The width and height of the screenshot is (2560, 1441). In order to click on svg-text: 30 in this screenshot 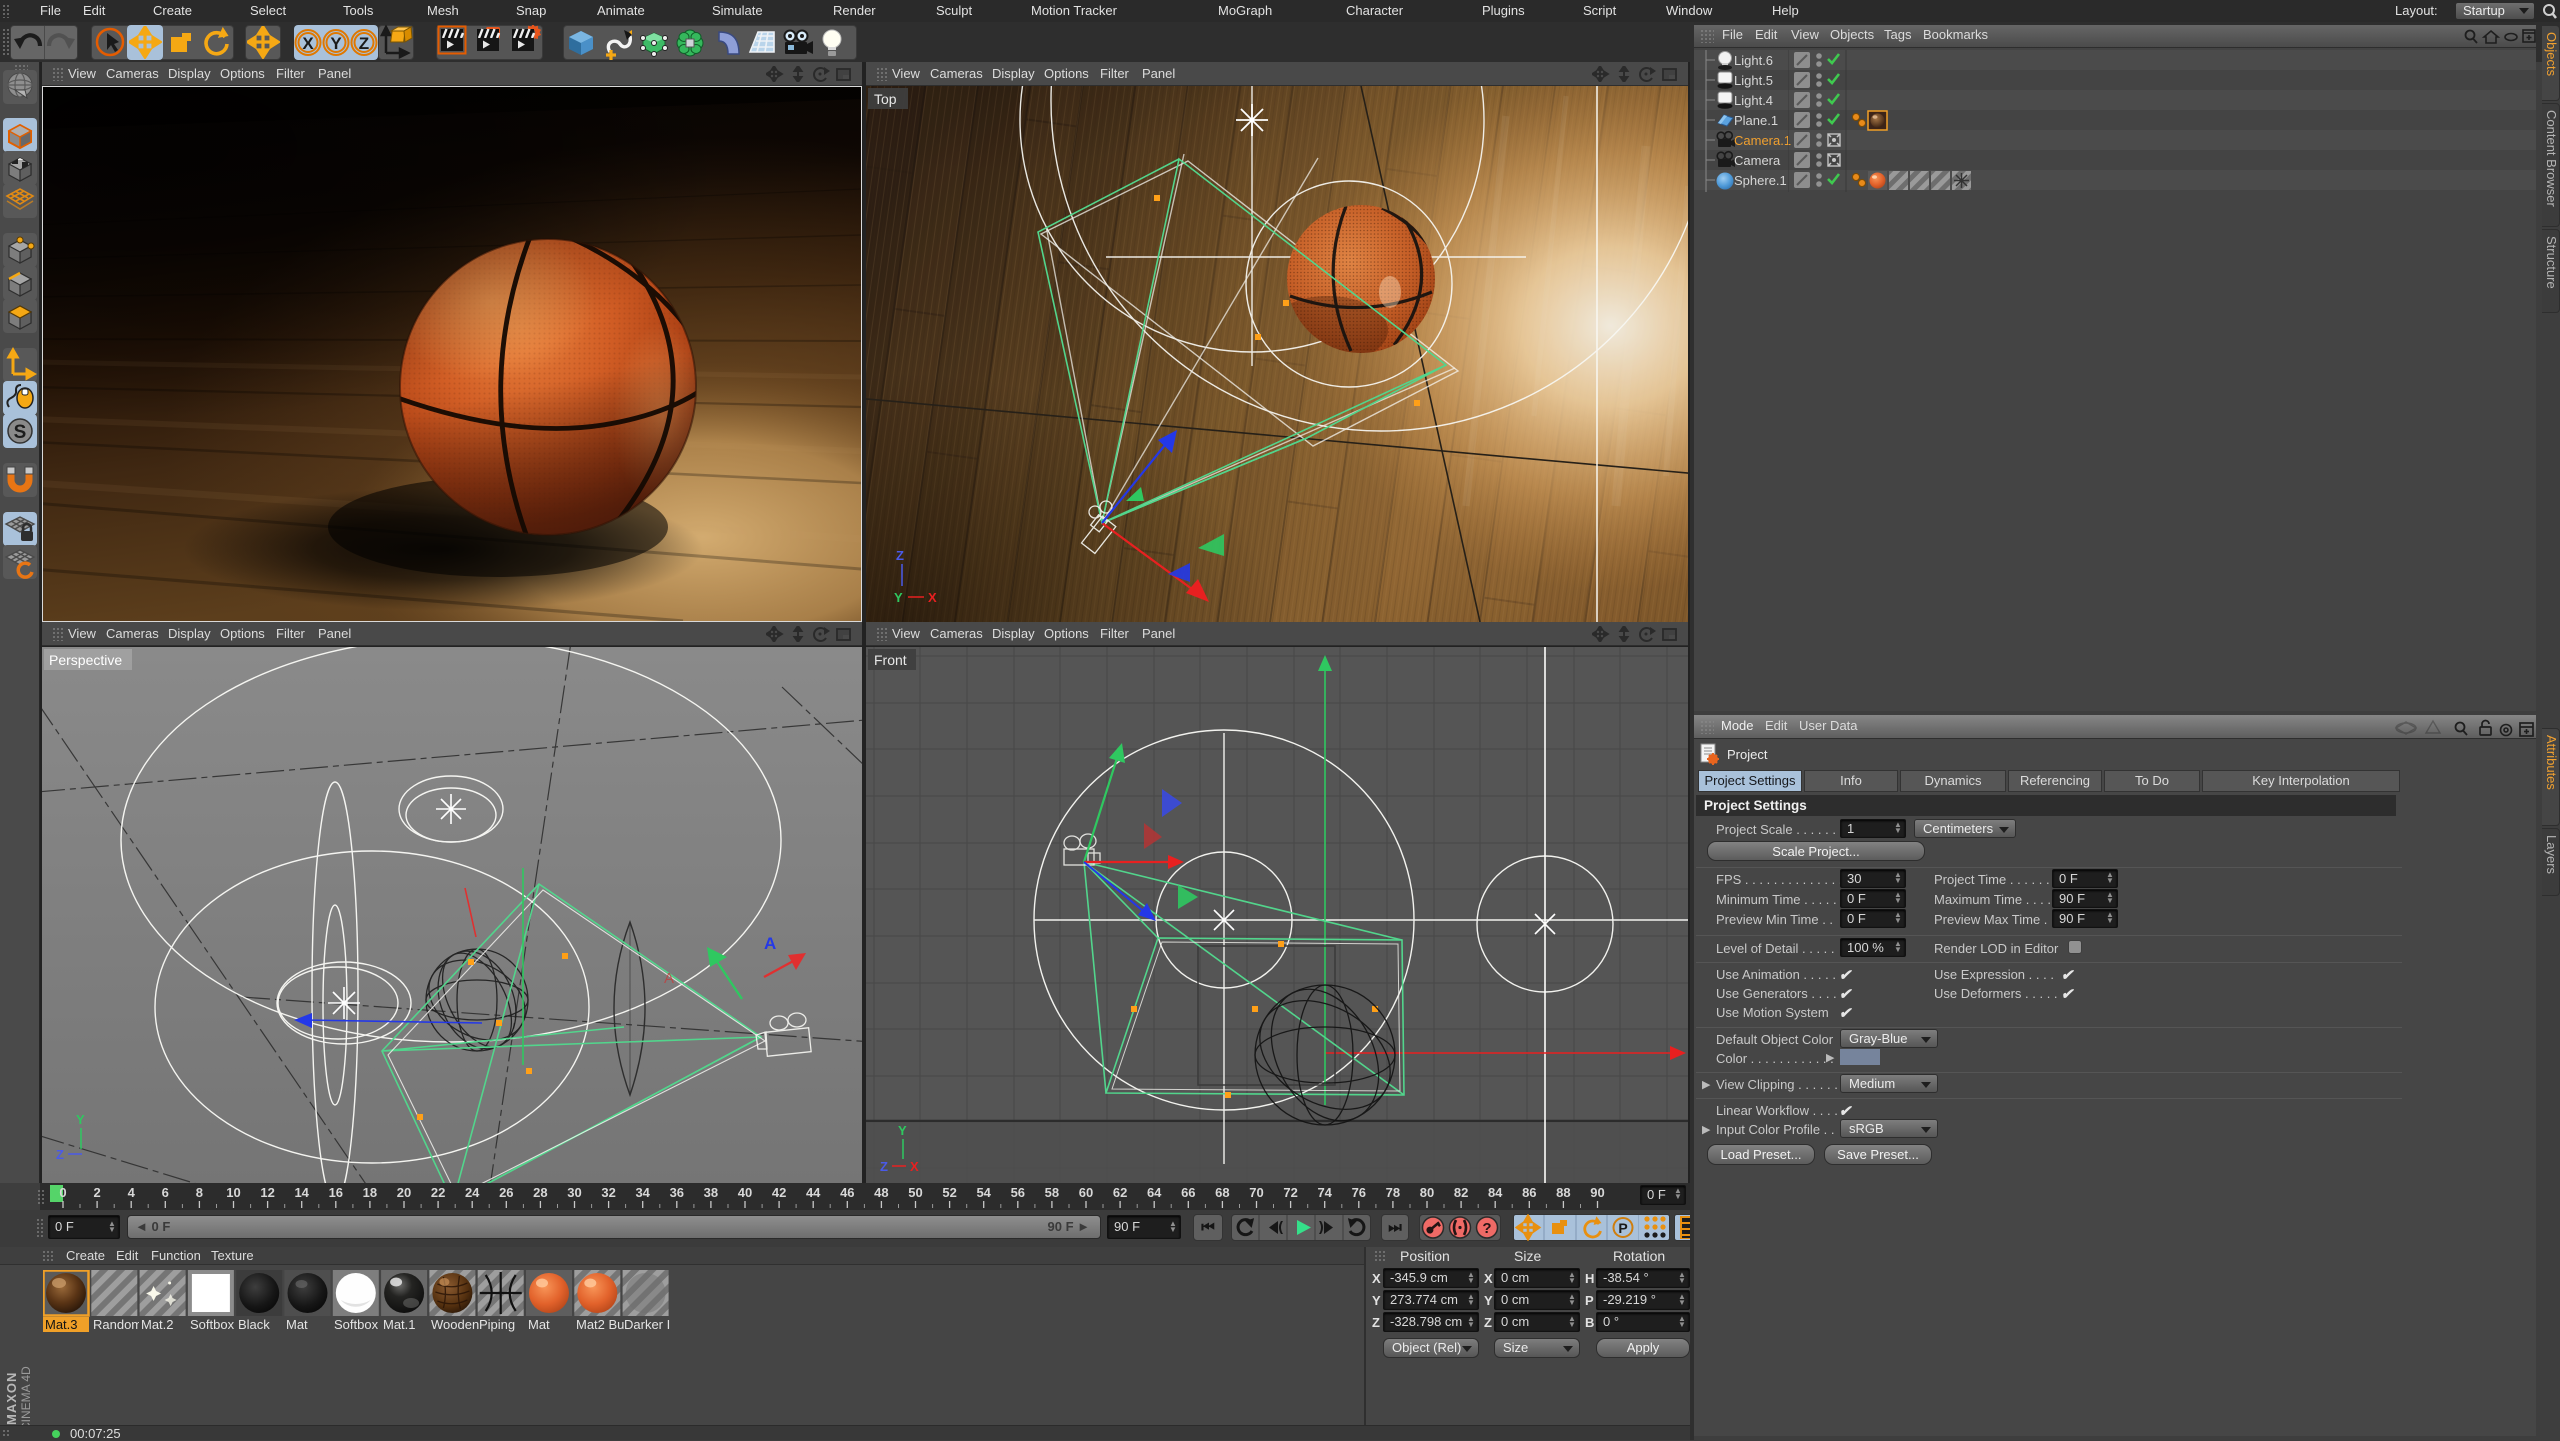, I will do `click(574, 1192)`.